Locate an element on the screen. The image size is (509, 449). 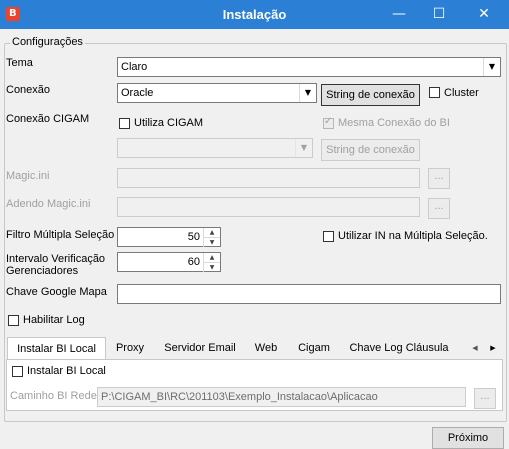
google-map-key-label: Chave Google Mapa is located at coordinates (56, 292).